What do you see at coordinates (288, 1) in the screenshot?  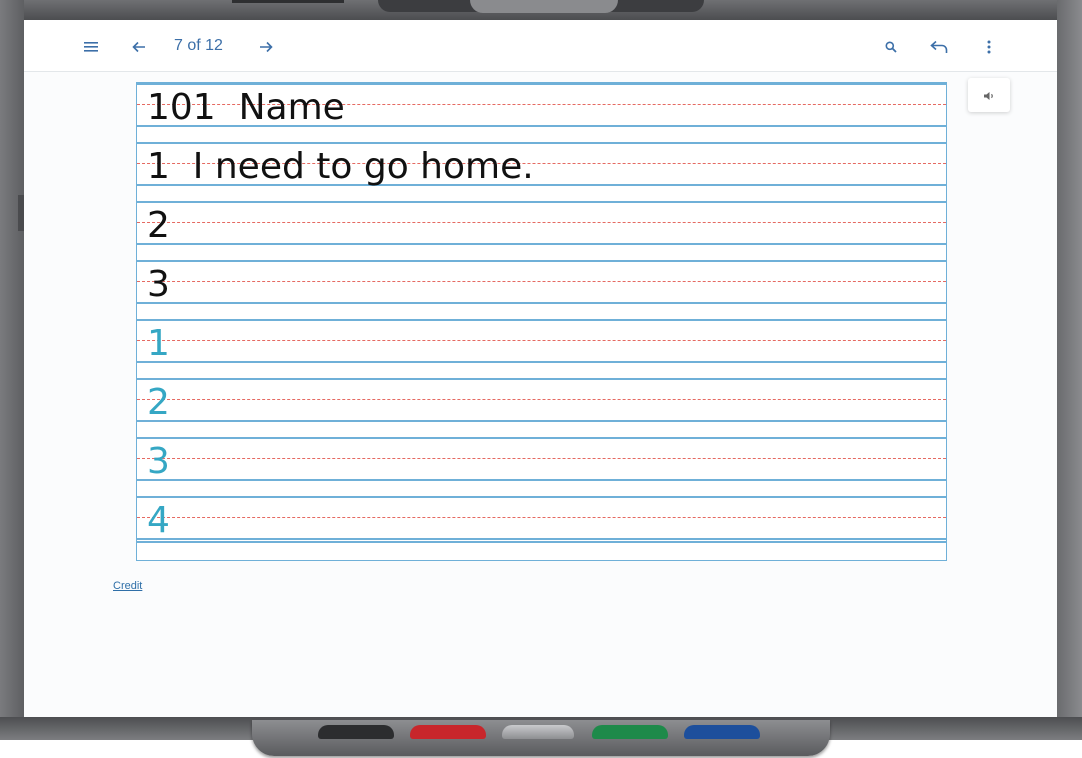 I see `board-frame-slot` at bounding box center [288, 1].